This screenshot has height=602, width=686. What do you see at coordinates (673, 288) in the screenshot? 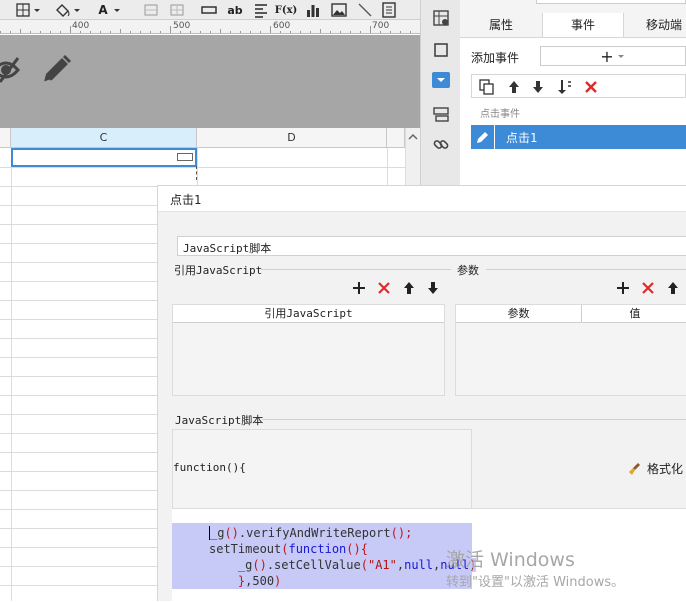
I see `param-up-icon` at bounding box center [673, 288].